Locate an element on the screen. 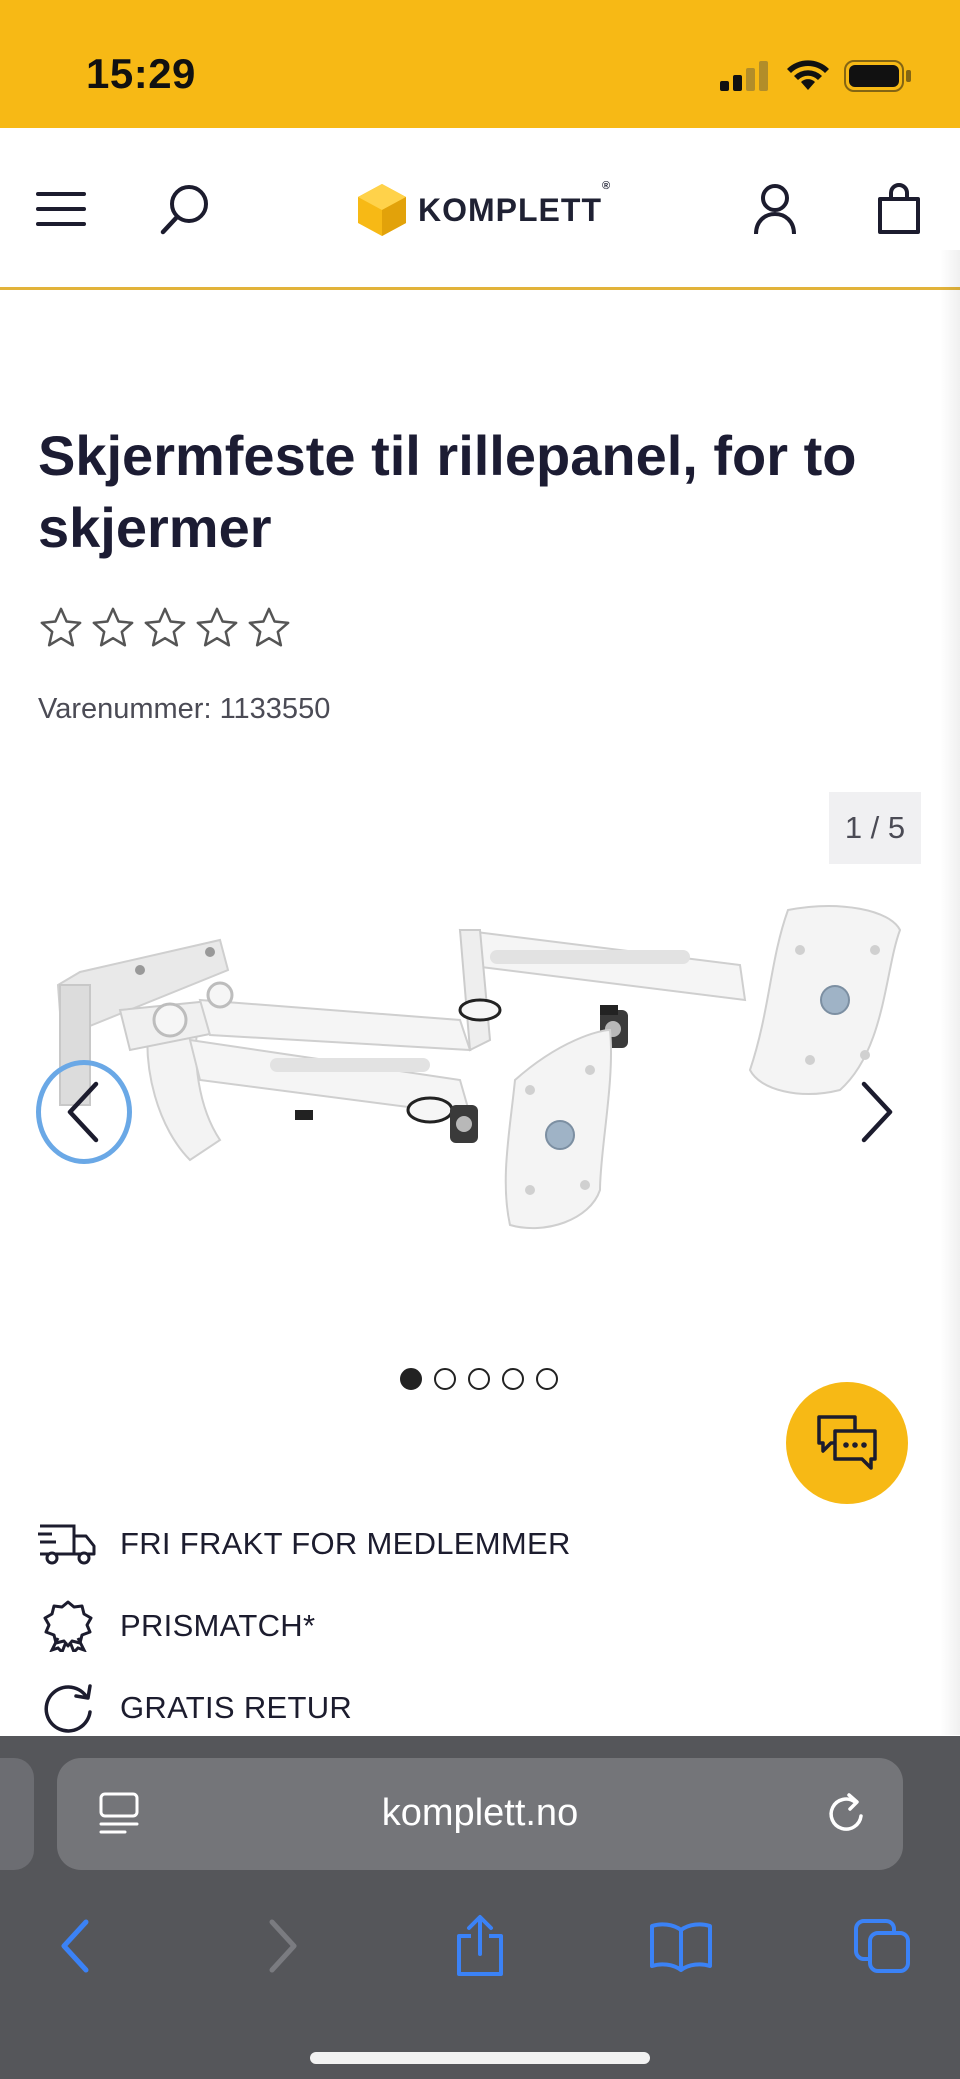 The image size is (960, 2079). chat-button is located at coordinates (847, 1443).